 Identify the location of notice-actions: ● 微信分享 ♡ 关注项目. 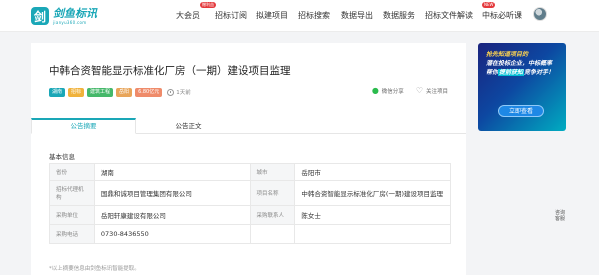
(404, 91).